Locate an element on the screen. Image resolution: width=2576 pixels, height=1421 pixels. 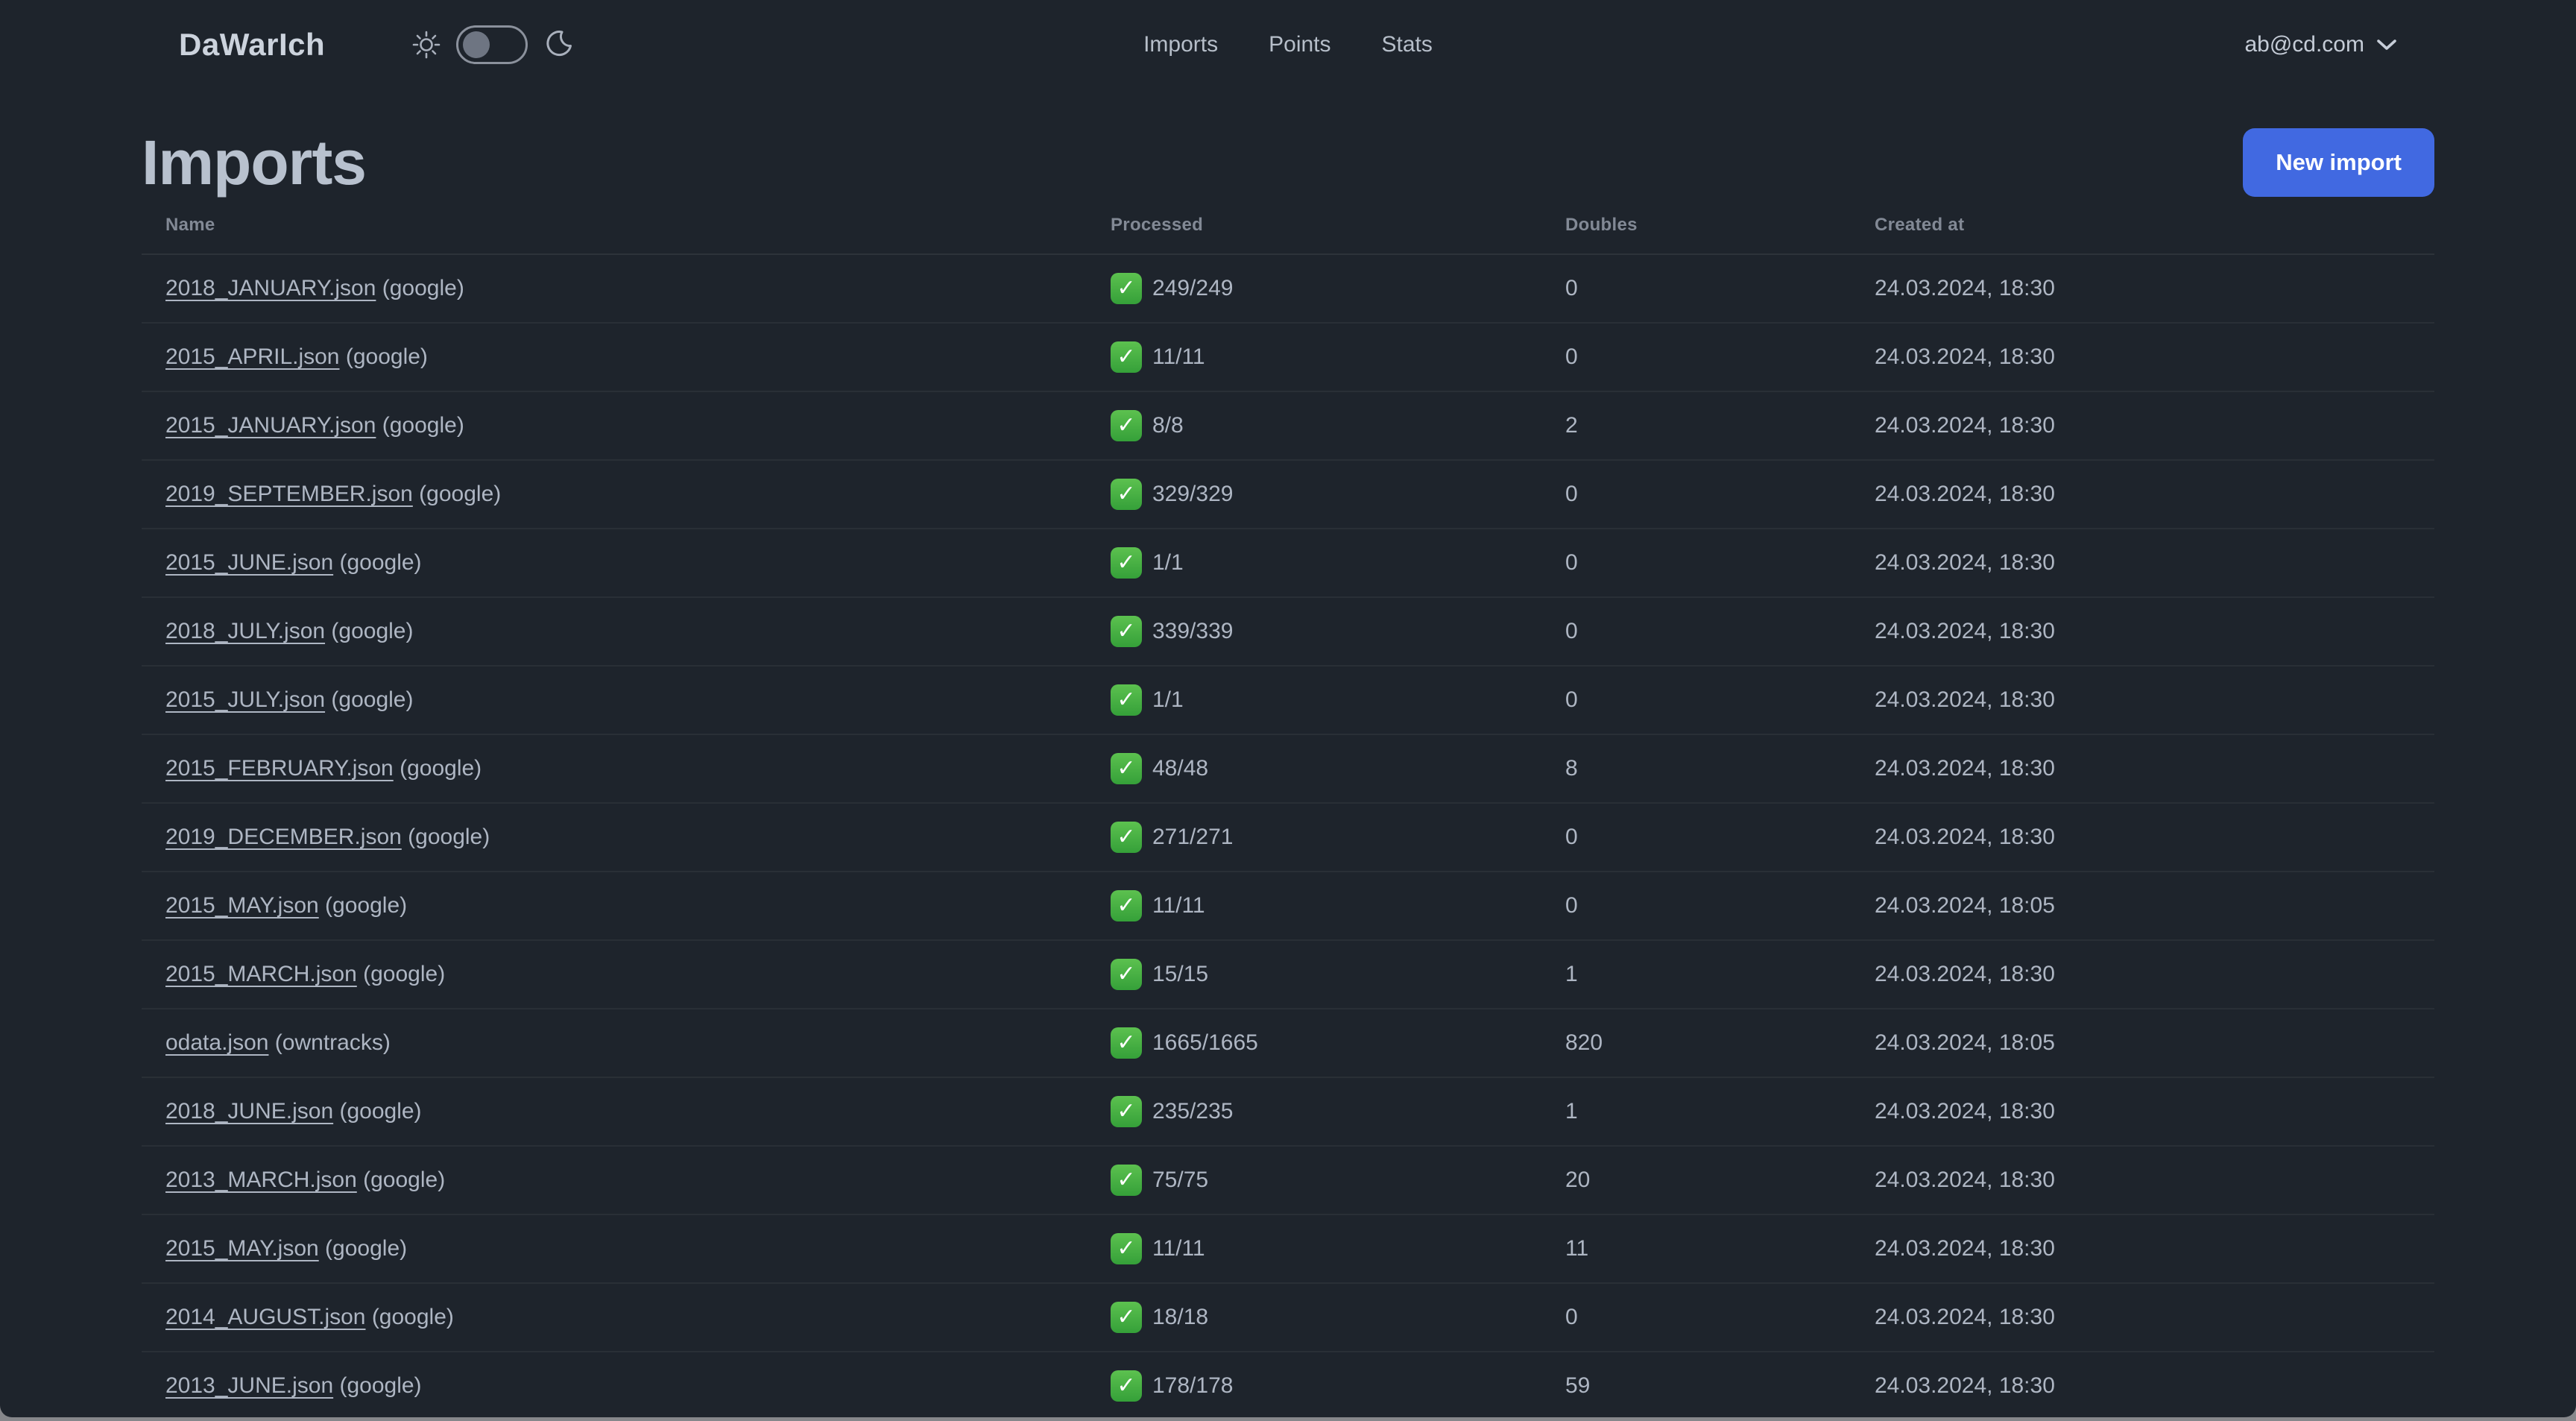
import-file-link: odata.json is located at coordinates (217, 1042).